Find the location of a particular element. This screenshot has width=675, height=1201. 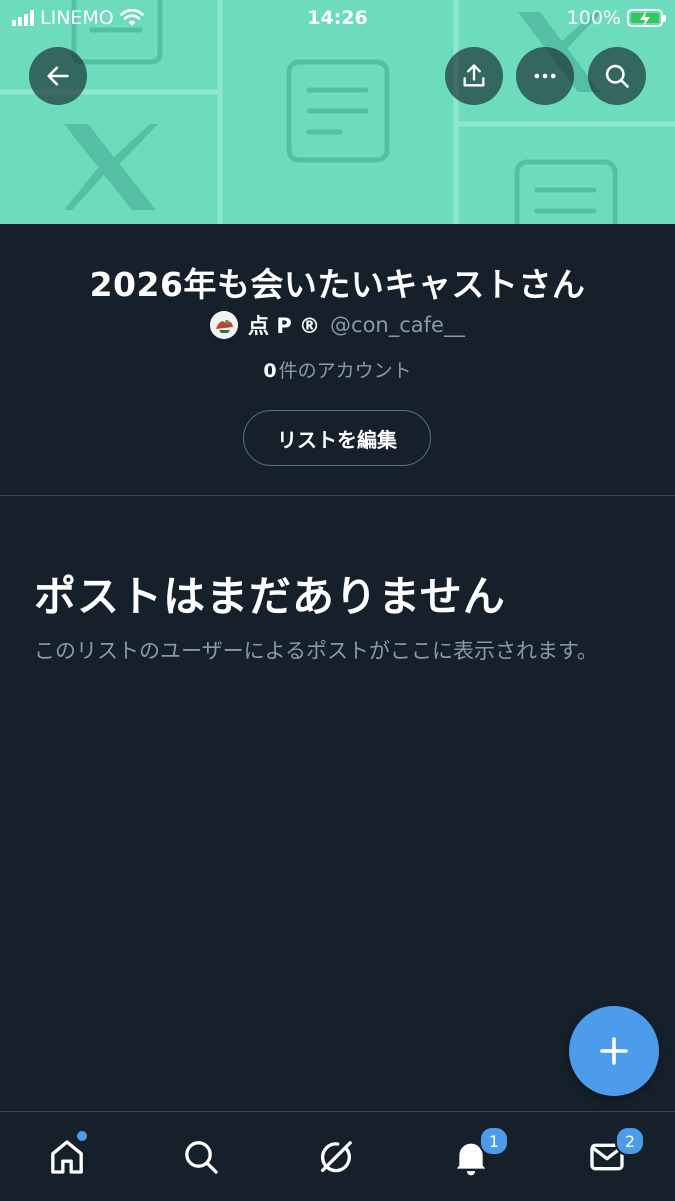

nav-search is located at coordinates (201, 1156).